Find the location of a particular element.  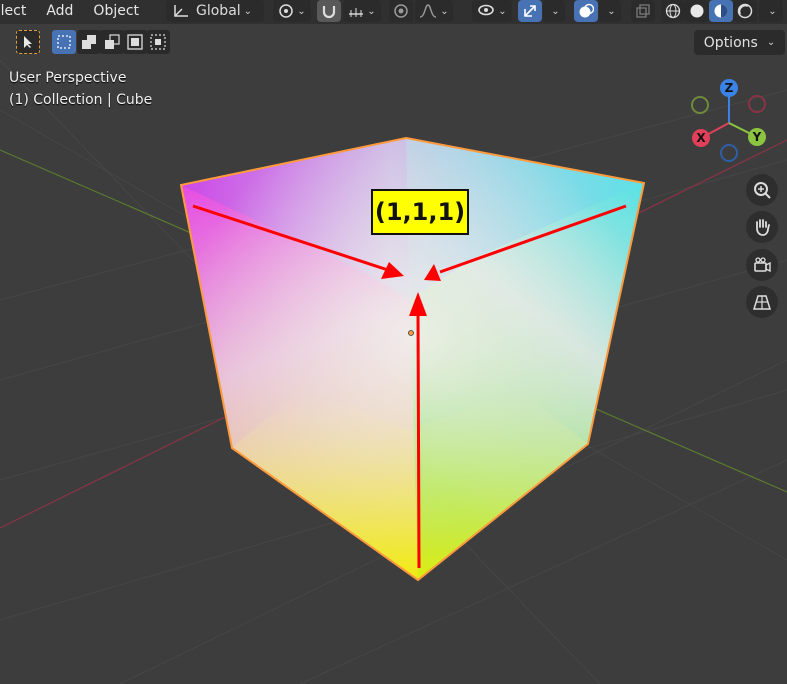

select-tool-button is located at coordinates (28, 42).